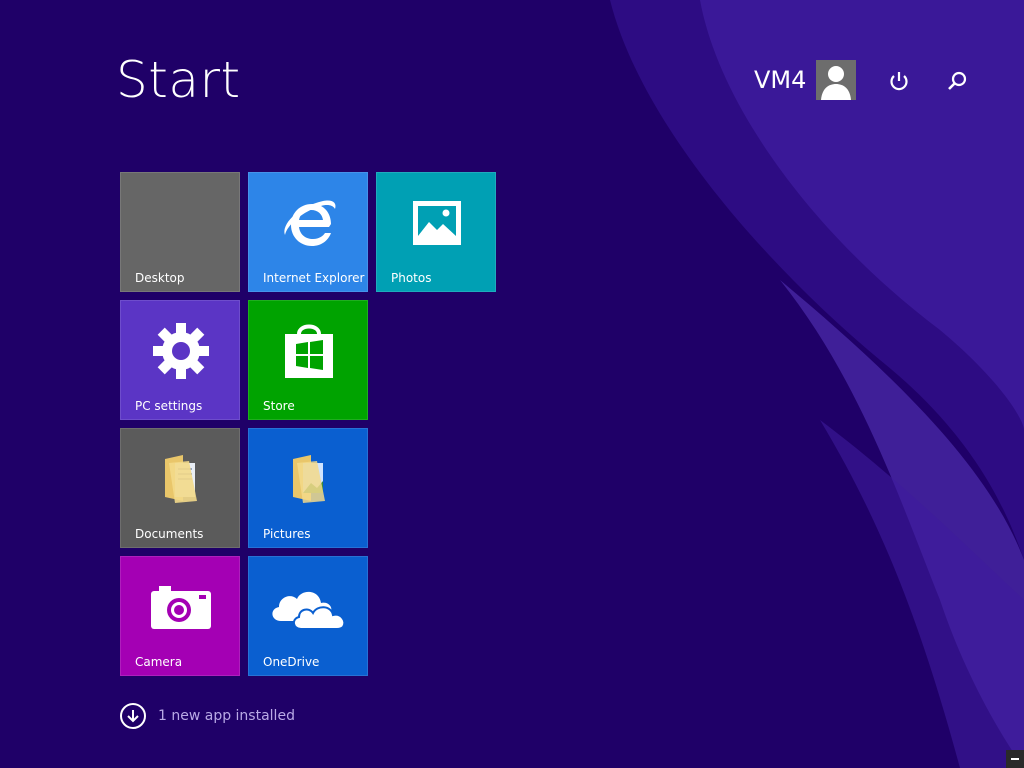  I want to click on search-button, so click(957, 81).